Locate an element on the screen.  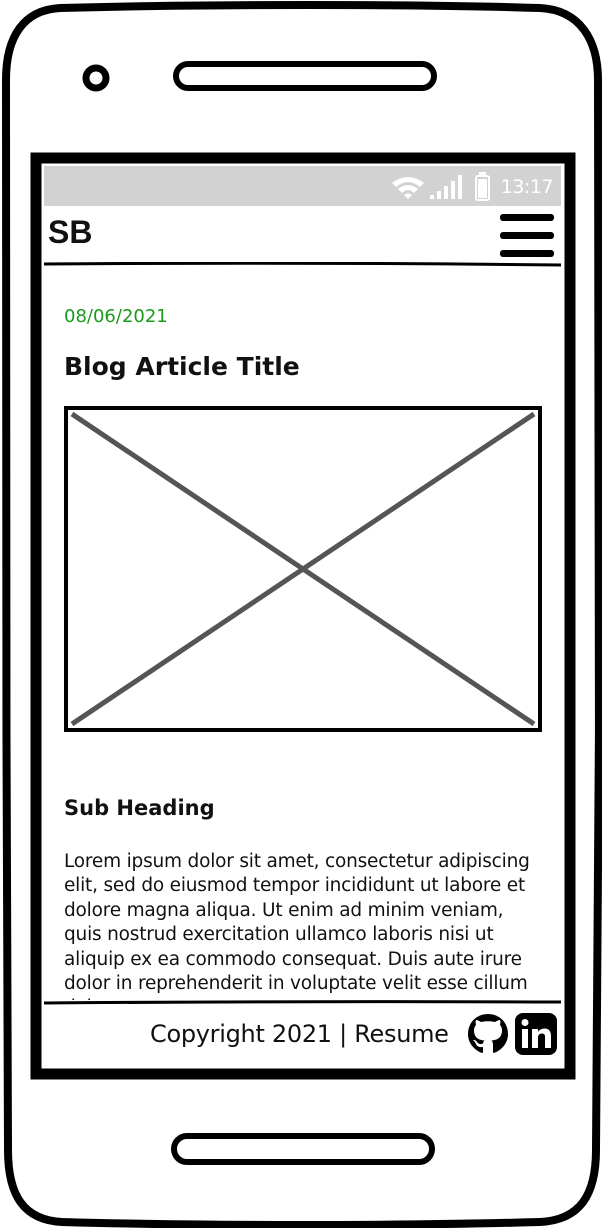
article-date: 08/06/2021 is located at coordinates (116, 316).